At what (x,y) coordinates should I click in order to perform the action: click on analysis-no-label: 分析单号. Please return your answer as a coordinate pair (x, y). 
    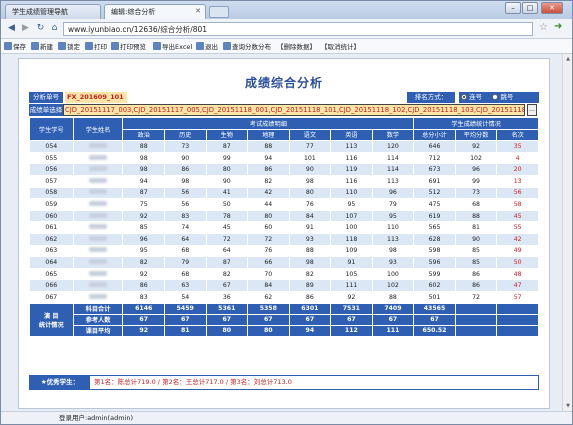
    Looking at the image, I should click on (46, 97).